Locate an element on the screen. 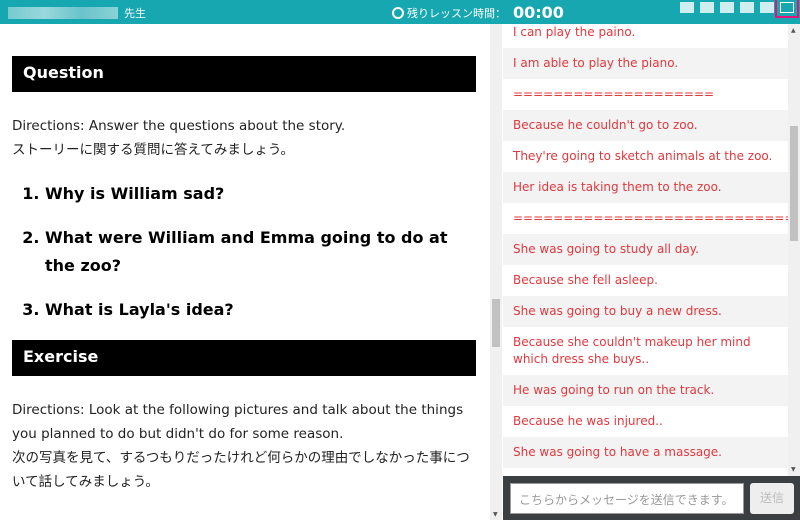  timer-label: 残りレッスン時間： is located at coordinates (456, 13).